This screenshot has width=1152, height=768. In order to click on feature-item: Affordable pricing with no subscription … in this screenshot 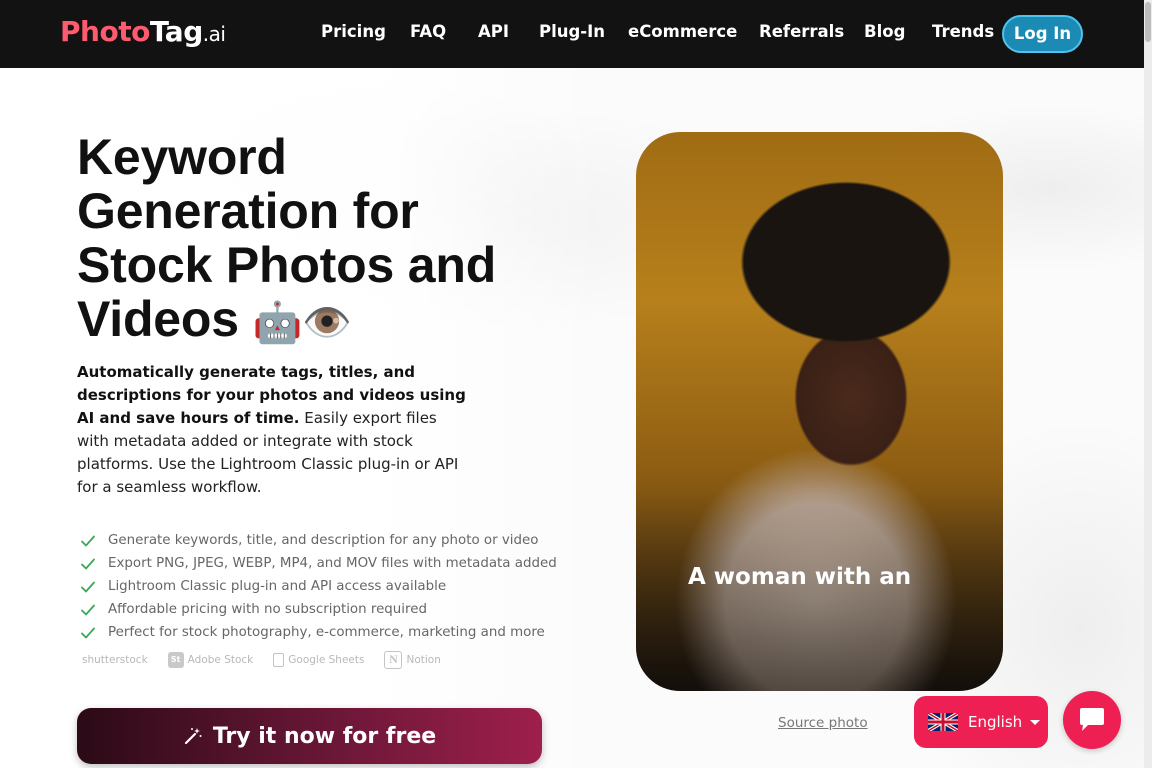, I will do `click(318, 610)`.